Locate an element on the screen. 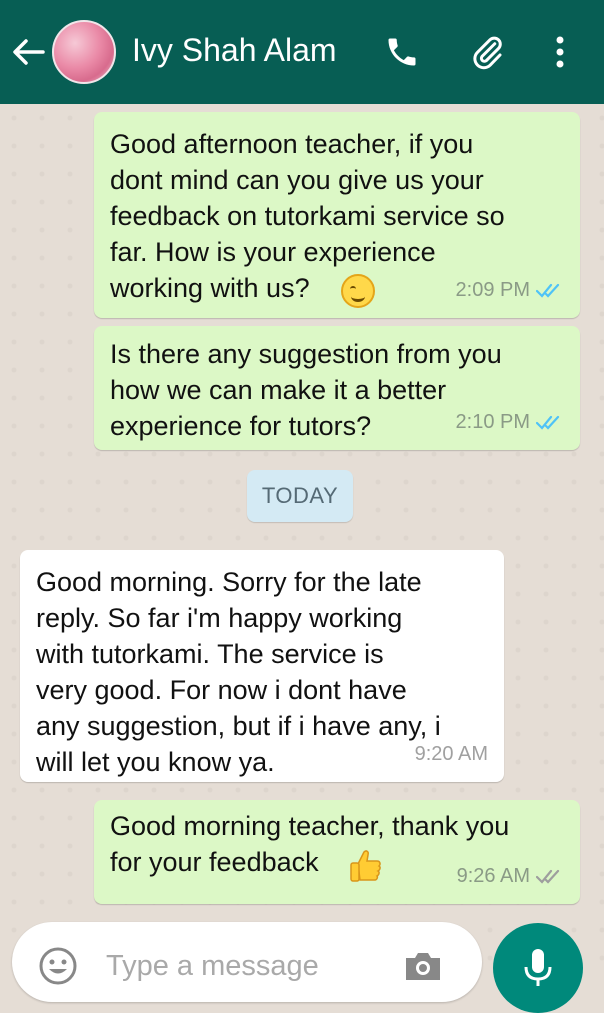 Image resolution: width=604 pixels, height=1013 pixels. chat-header: Ivy Shah Alam is located at coordinates (302, 52).